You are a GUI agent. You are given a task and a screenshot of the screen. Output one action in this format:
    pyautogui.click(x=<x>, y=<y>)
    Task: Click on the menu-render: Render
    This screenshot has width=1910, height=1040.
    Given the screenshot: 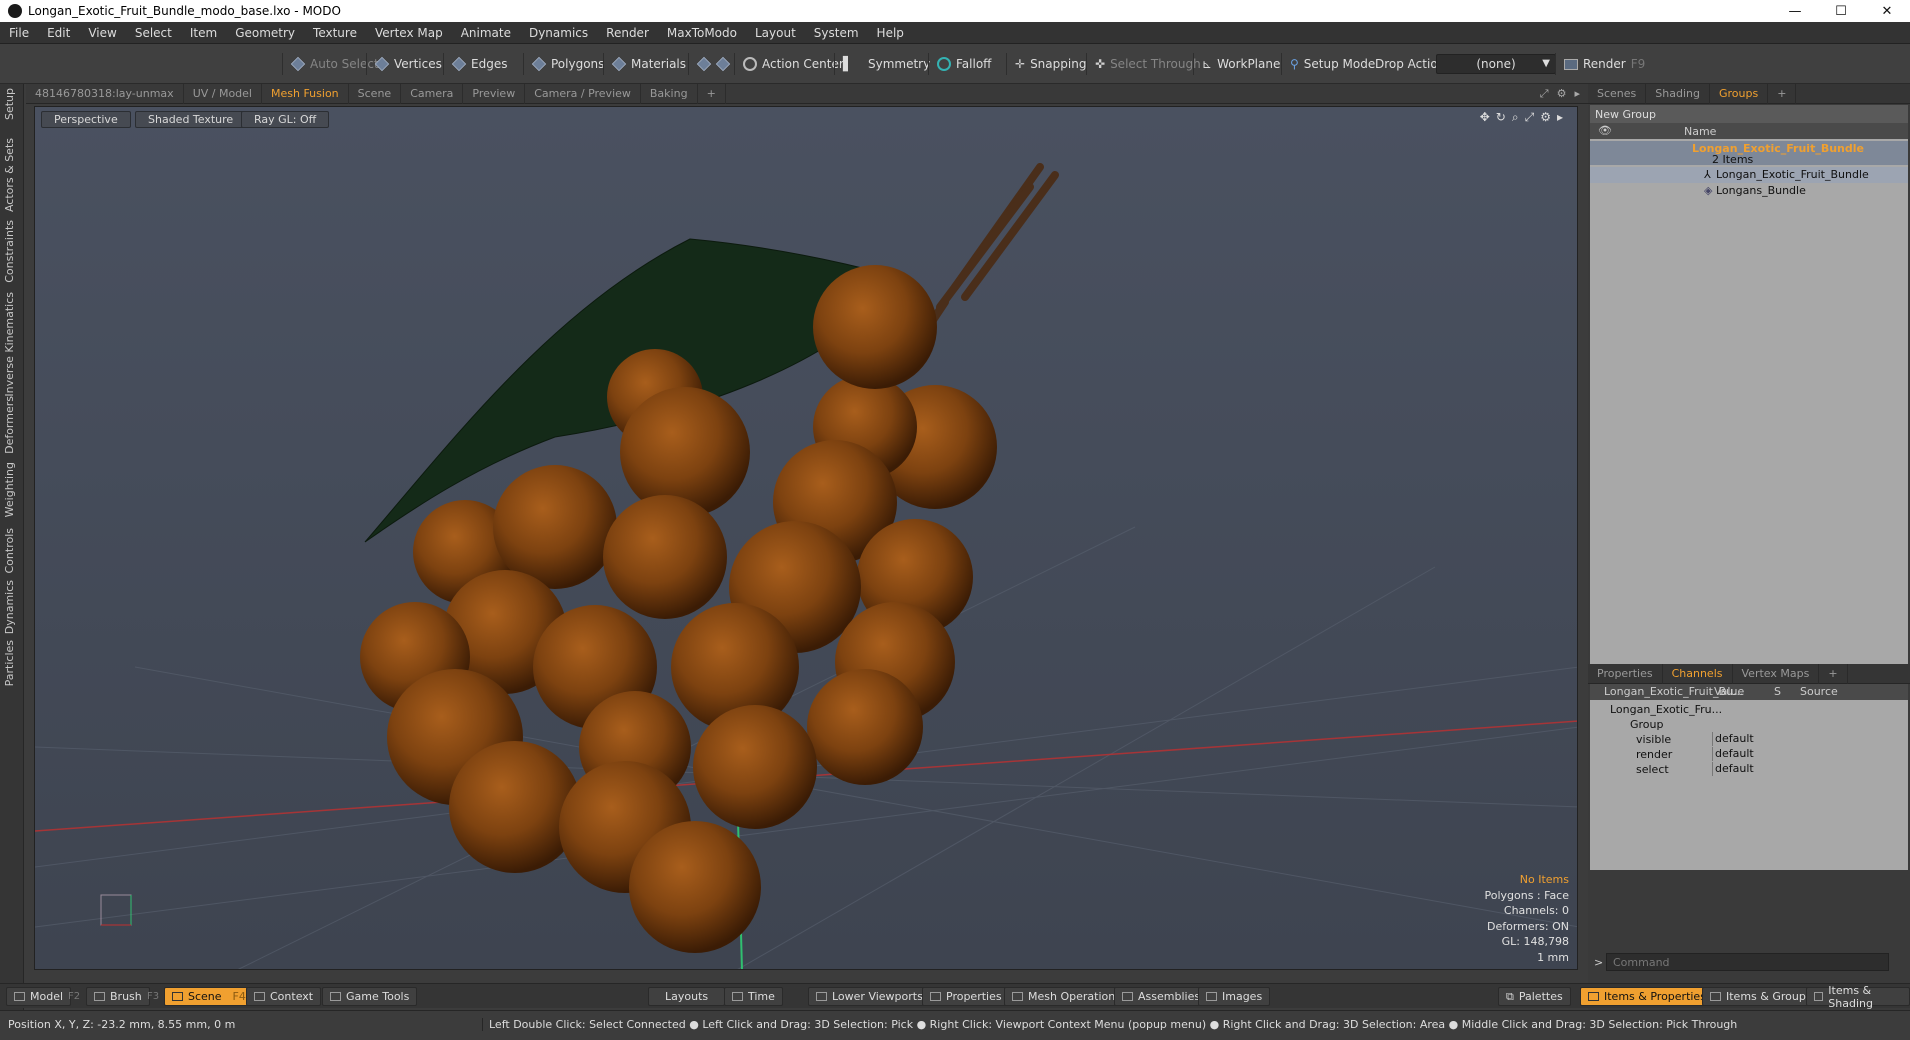 What is the action you would take?
    pyautogui.click(x=627, y=33)
    